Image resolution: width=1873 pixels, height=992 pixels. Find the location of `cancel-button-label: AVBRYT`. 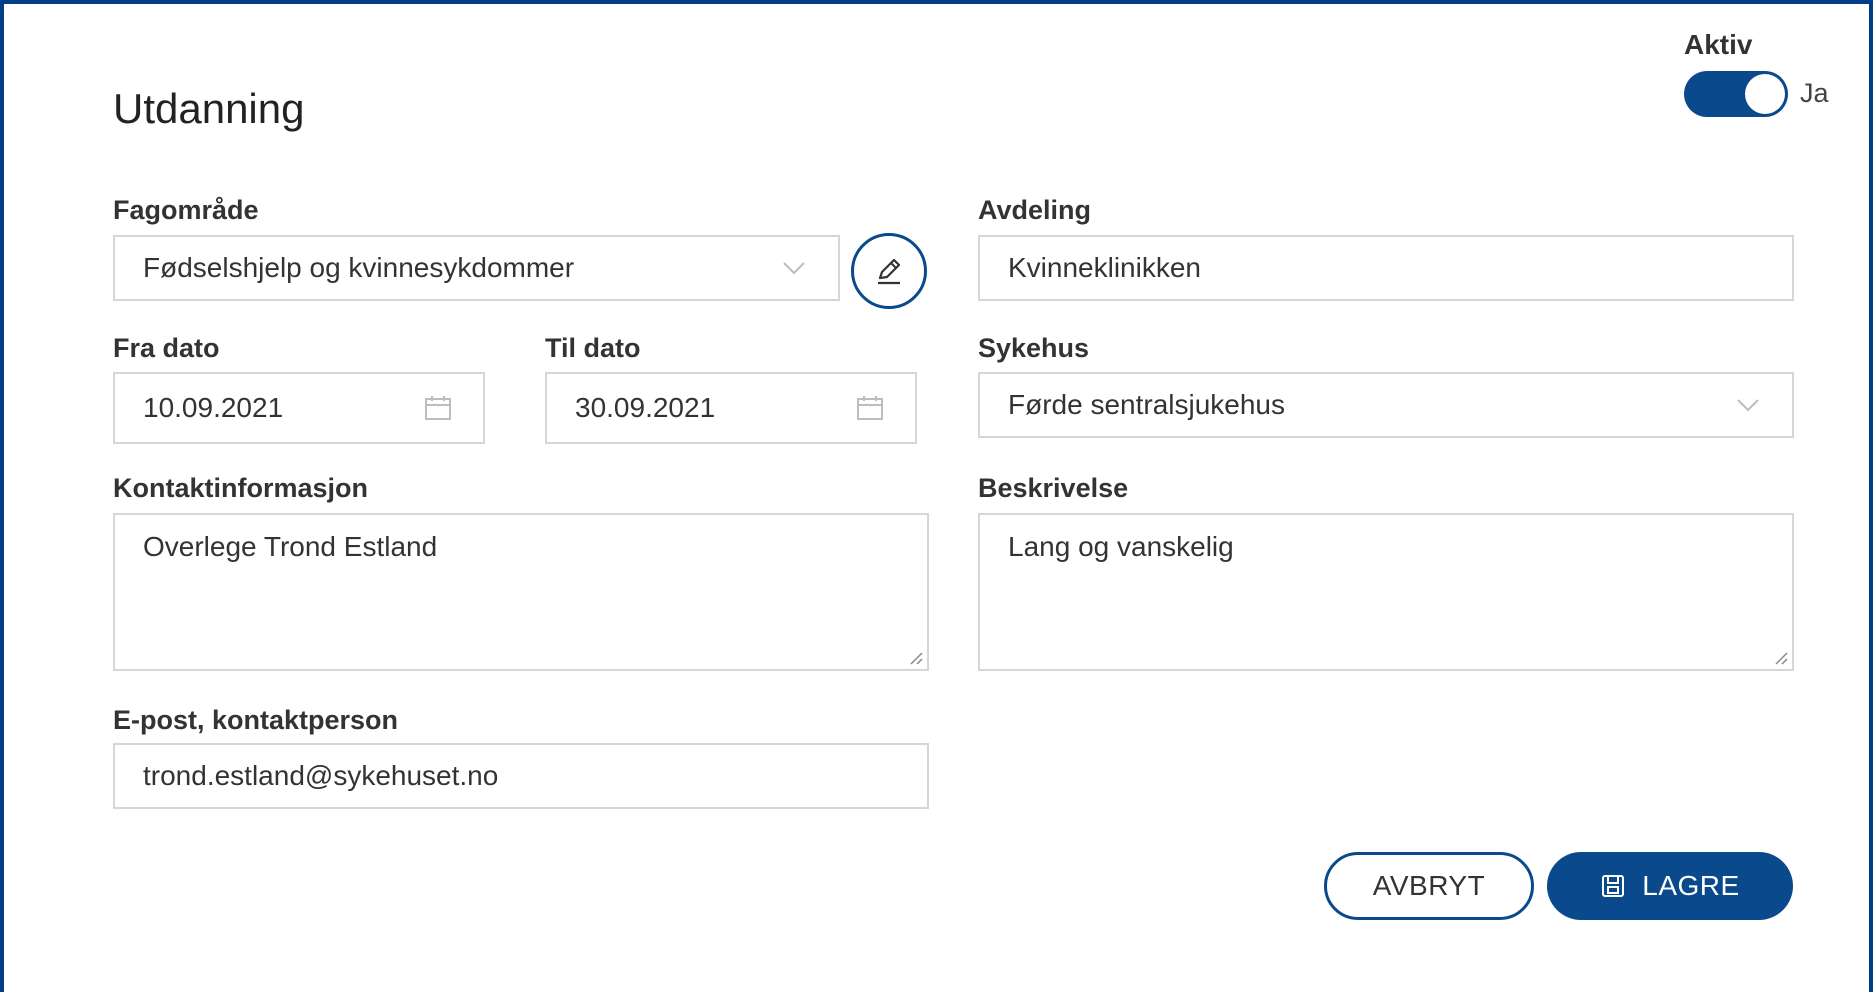

cancel-button-label: AVBRYT is located at coordinates (1429, 885).